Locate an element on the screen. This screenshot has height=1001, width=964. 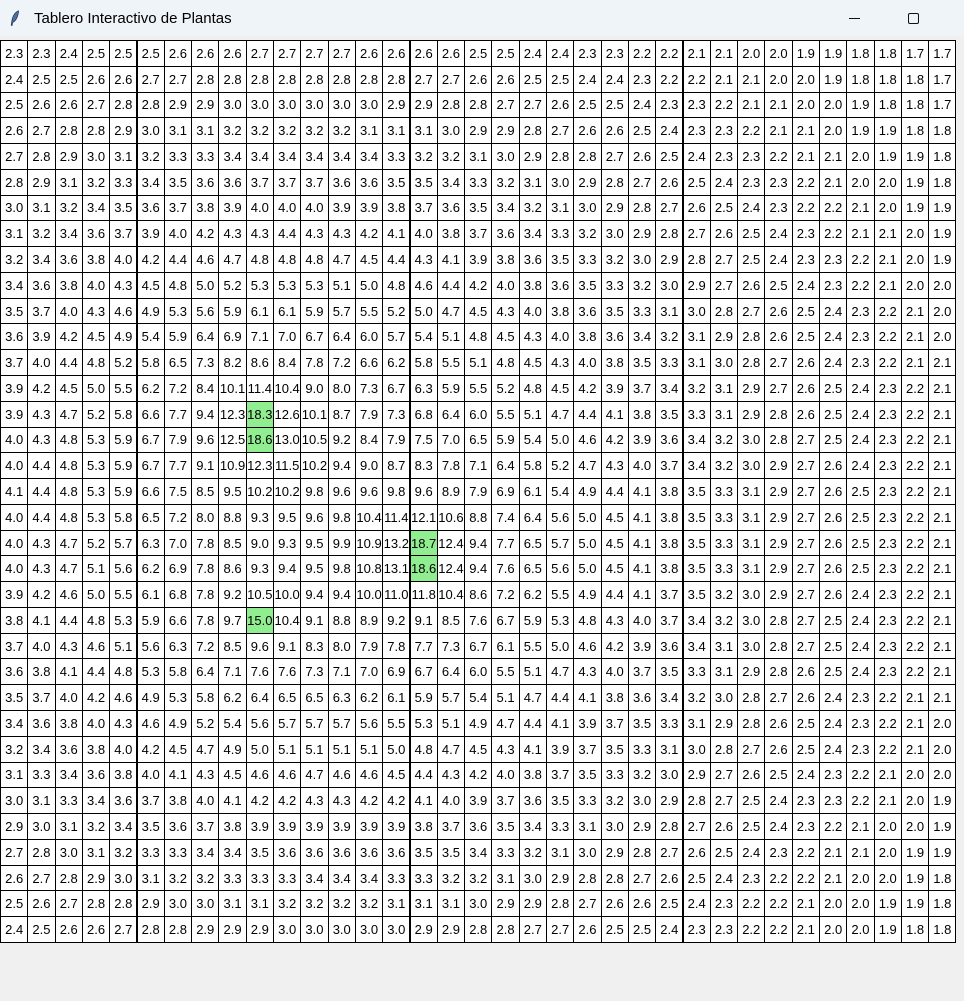
grid-cell: 7.3 is located at coordinates (369, 388).